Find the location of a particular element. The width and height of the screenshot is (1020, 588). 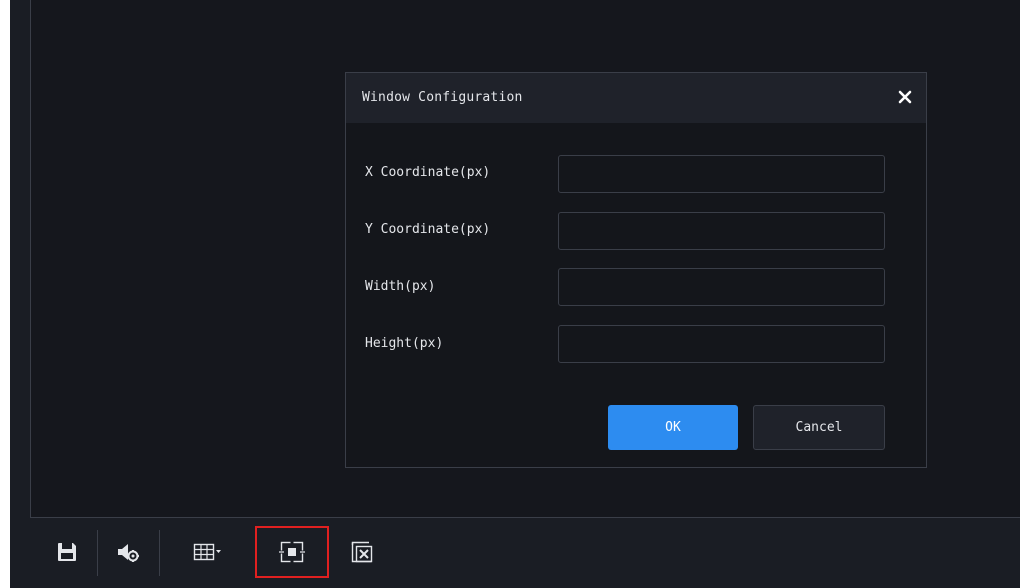

dialog-header: Window Configuration is located at coordinates (636, 98).